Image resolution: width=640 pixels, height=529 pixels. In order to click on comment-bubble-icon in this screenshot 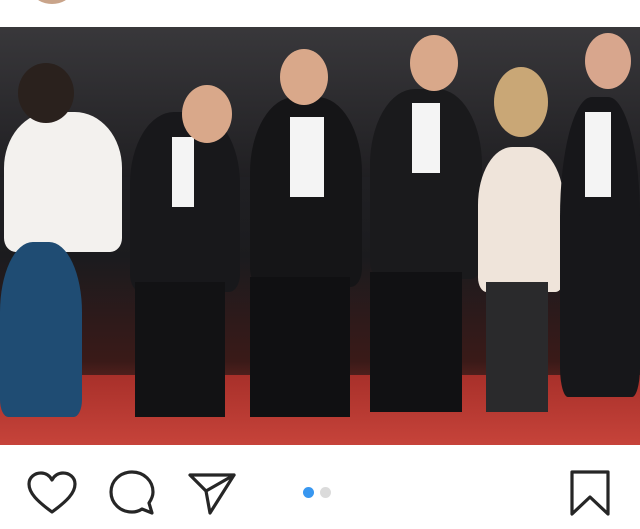, I will do `click(132, 492)`.